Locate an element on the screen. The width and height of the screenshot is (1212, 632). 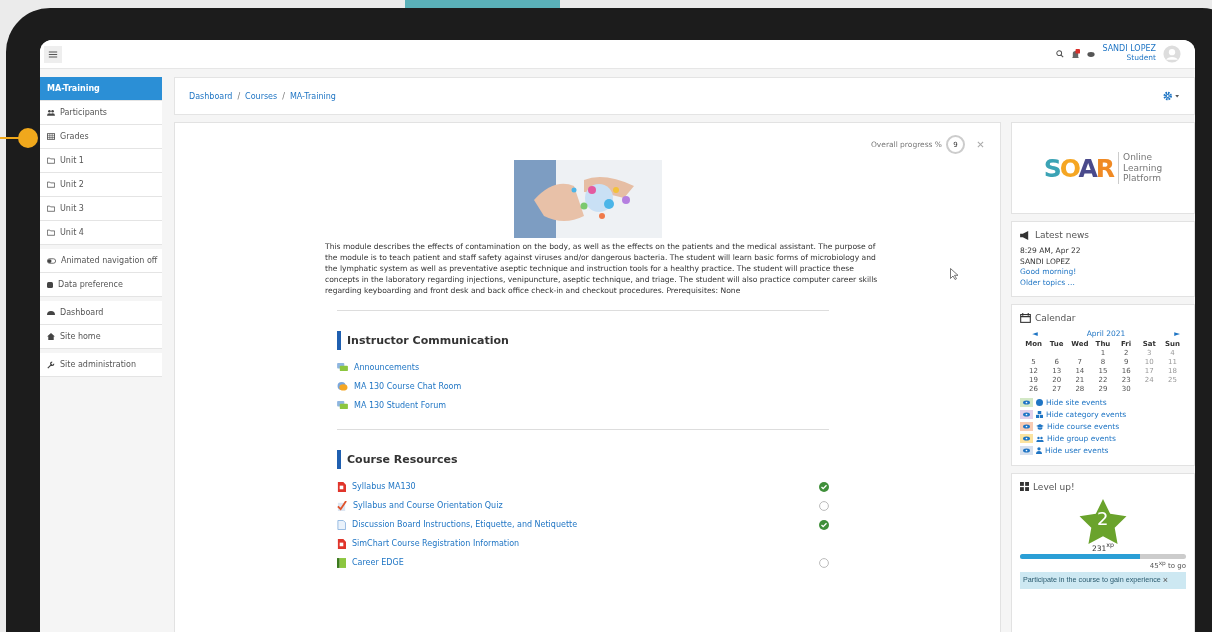
book-icon is located at coordinates (341, 562).